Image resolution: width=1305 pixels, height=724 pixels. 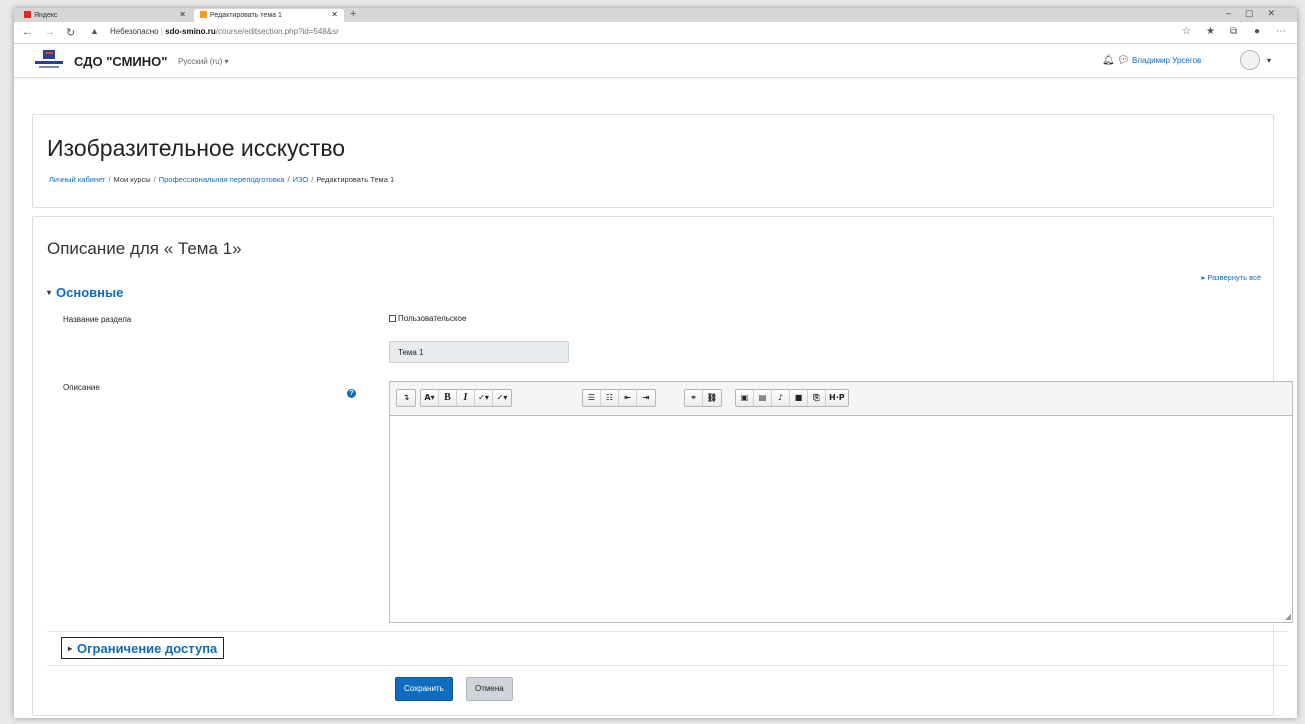 What do you see at coordinates (484, 398) in the screenshot?
I see `text-color-icon: ✓▾` at bounding box center [484, 398].